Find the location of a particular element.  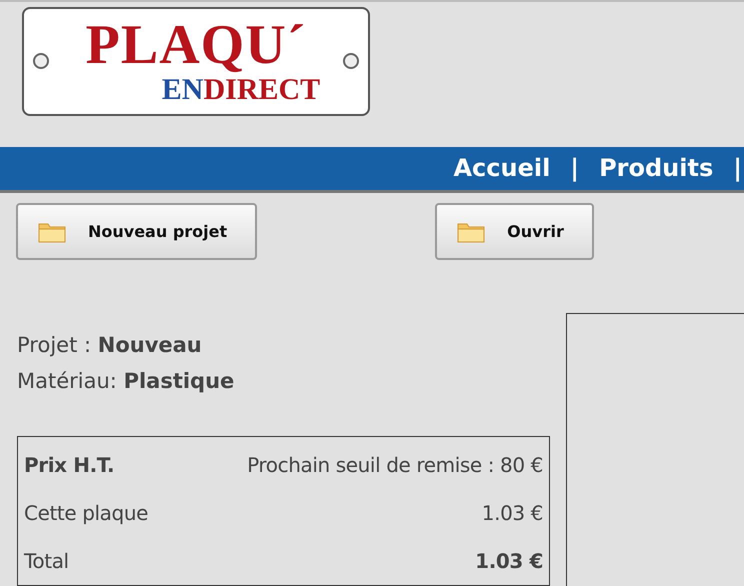

price-title: Prix H.T. is located at coordinates (69, 465).